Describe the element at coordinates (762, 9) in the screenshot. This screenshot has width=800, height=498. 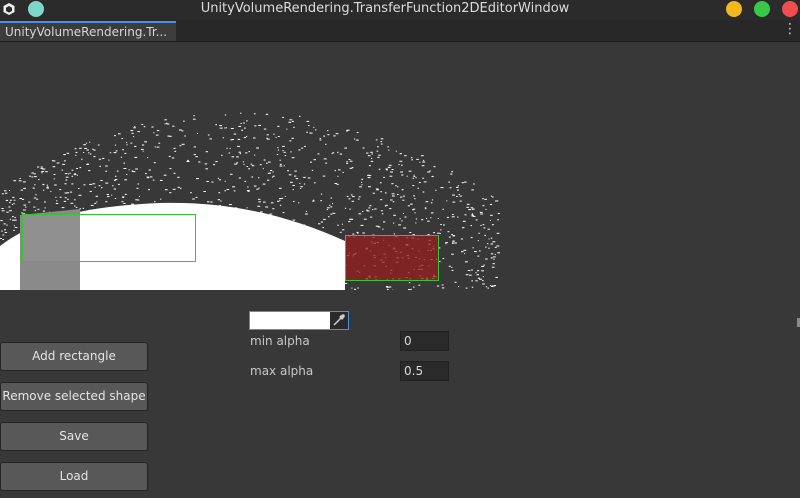
I see `maximize-button` at that location.